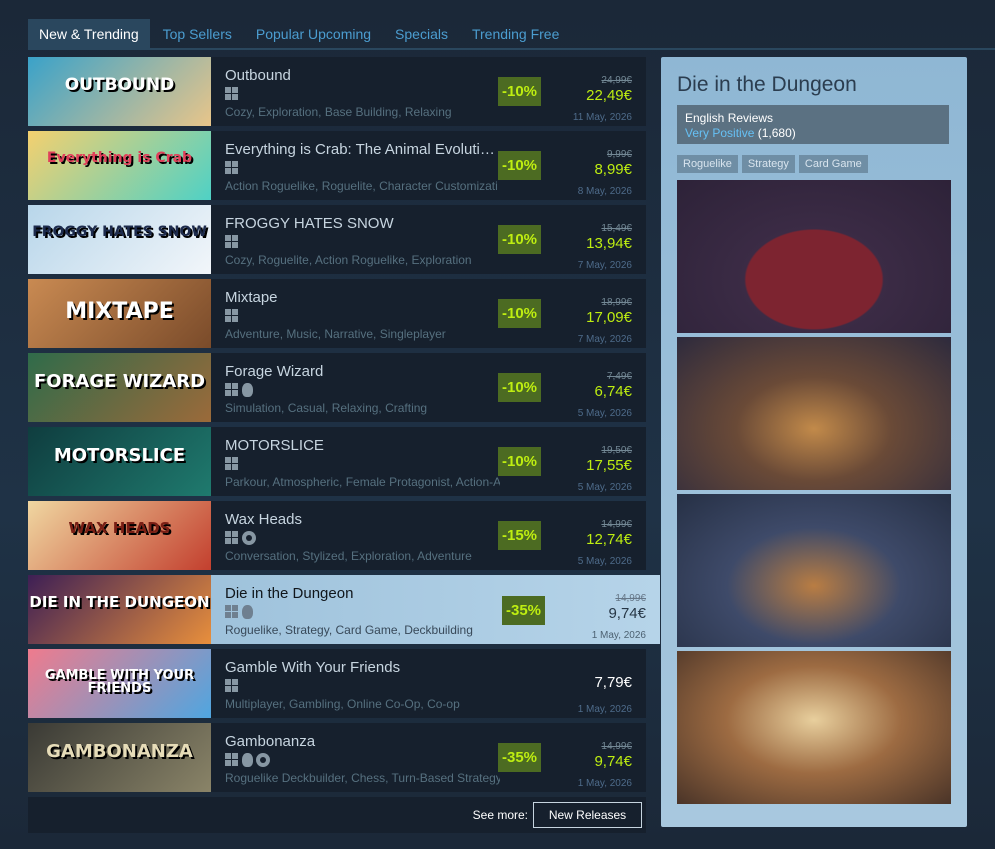  Describe the element at coordinates (421, 34) in the screenshot. I see `tab-specials: Specials` at that location.